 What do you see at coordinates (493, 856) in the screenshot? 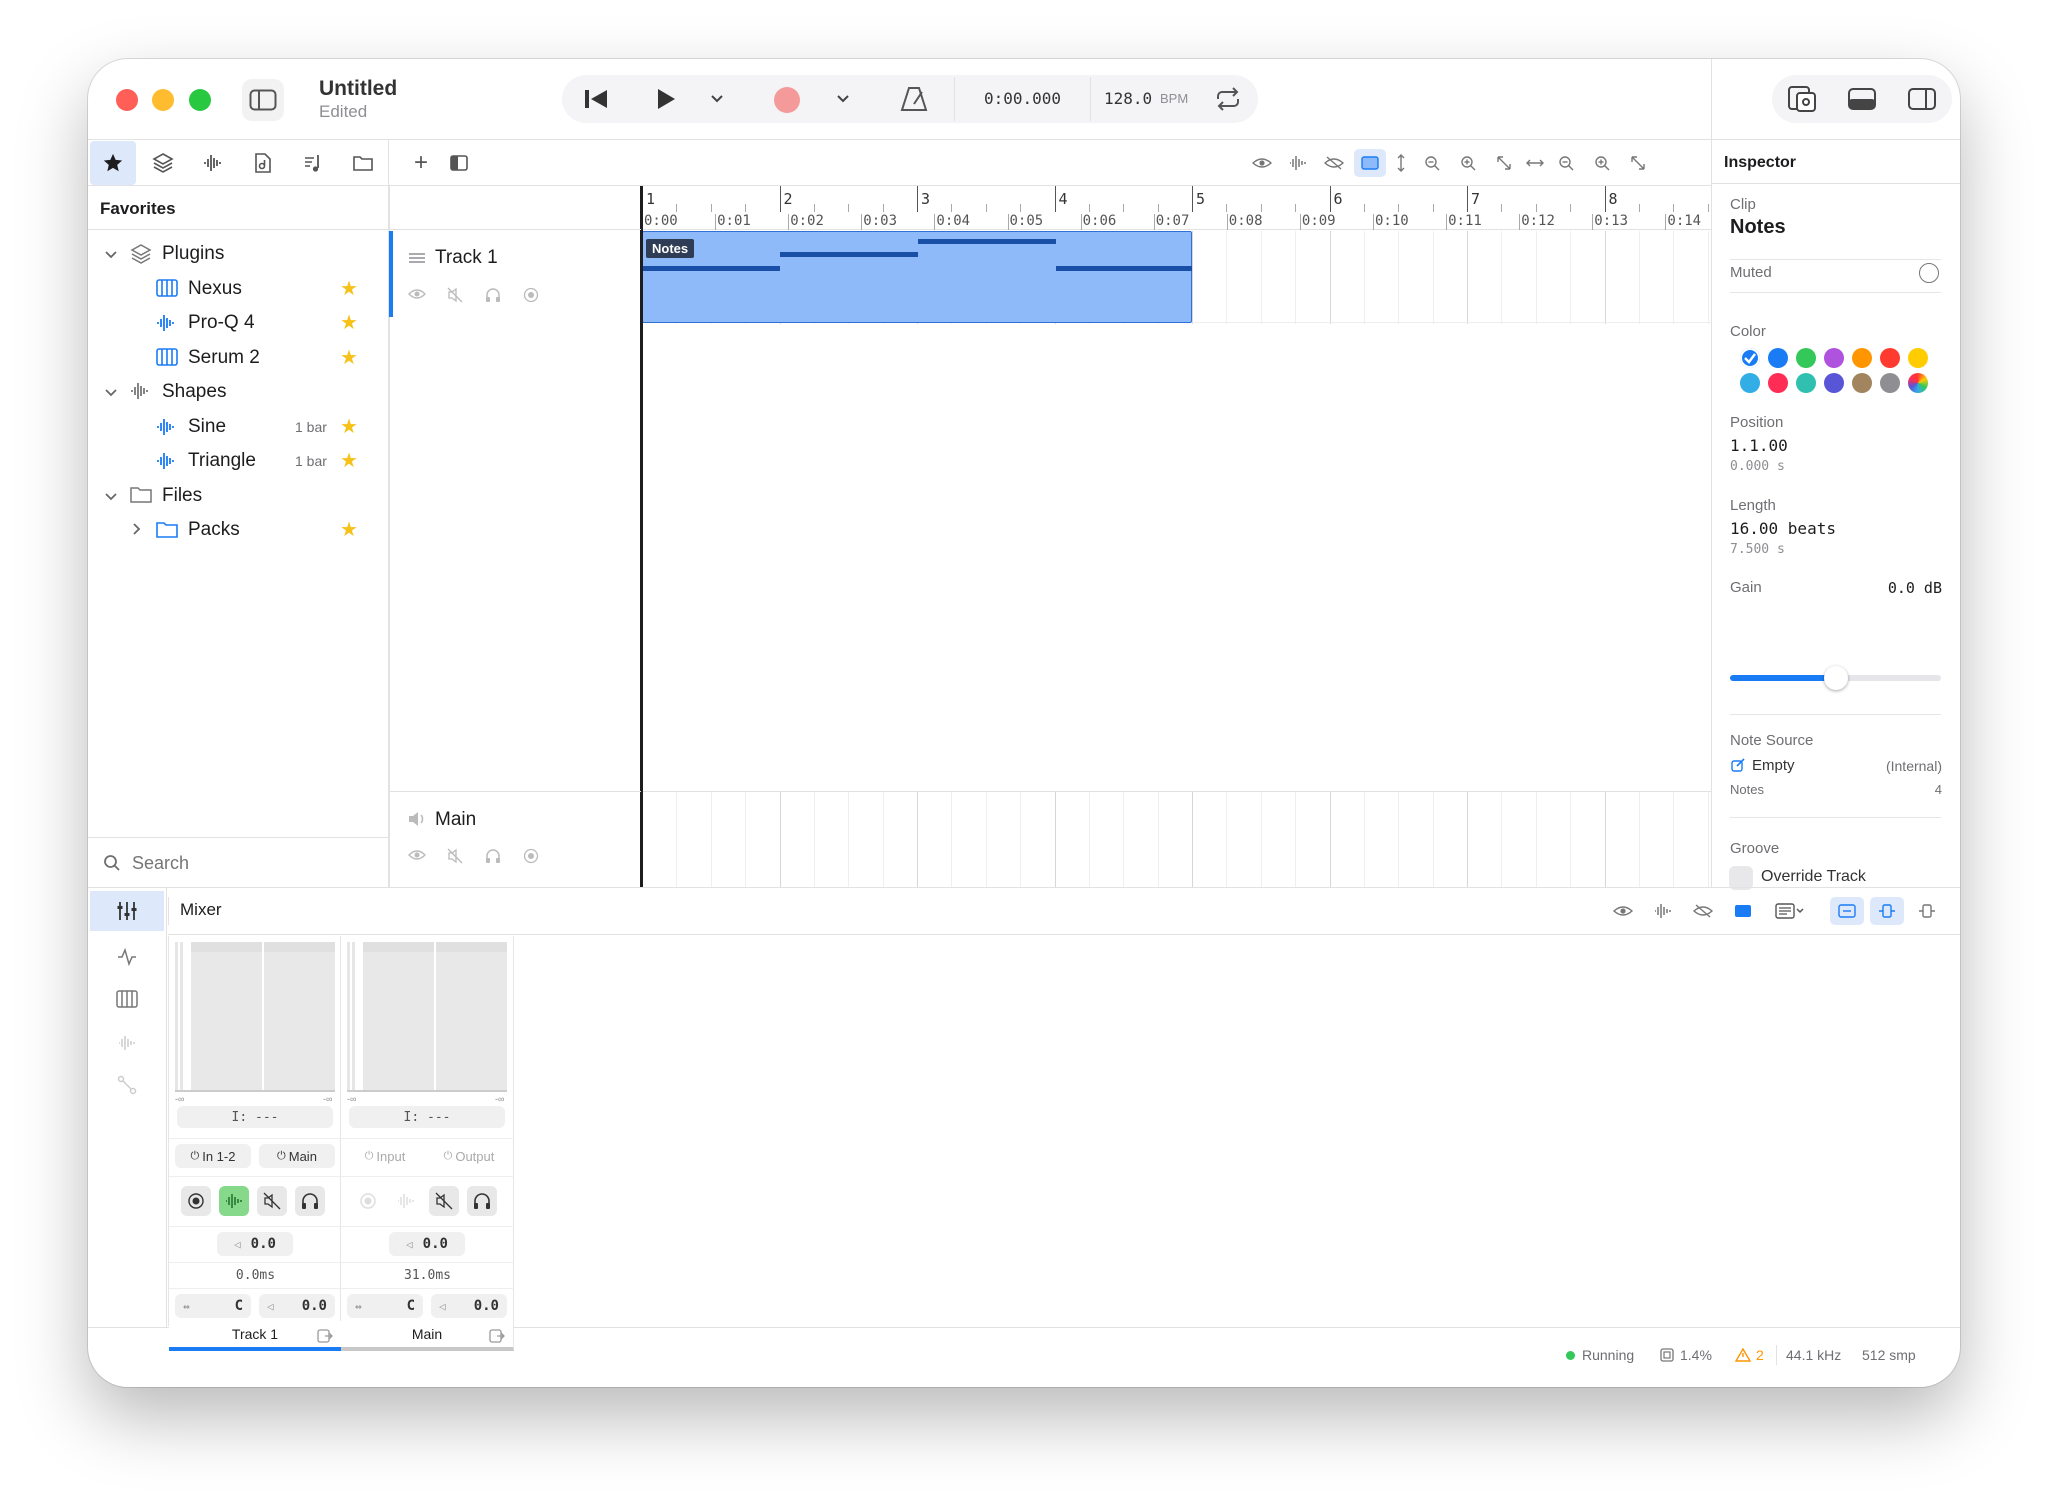
I see `headphones-icon` at bounding box center [493, 856].